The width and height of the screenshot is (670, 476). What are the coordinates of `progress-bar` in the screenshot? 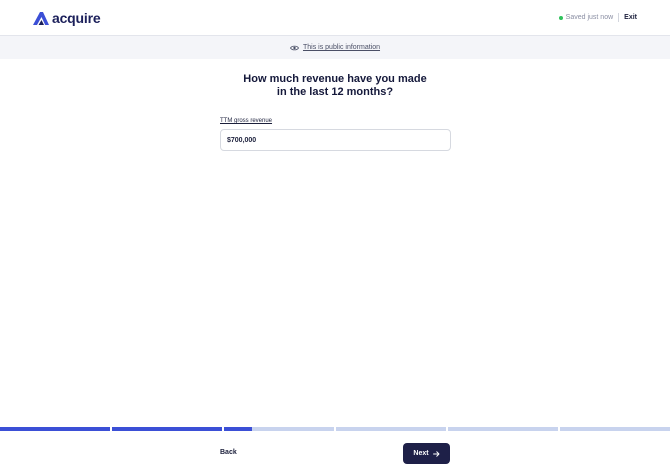 It's located at (335, 429).